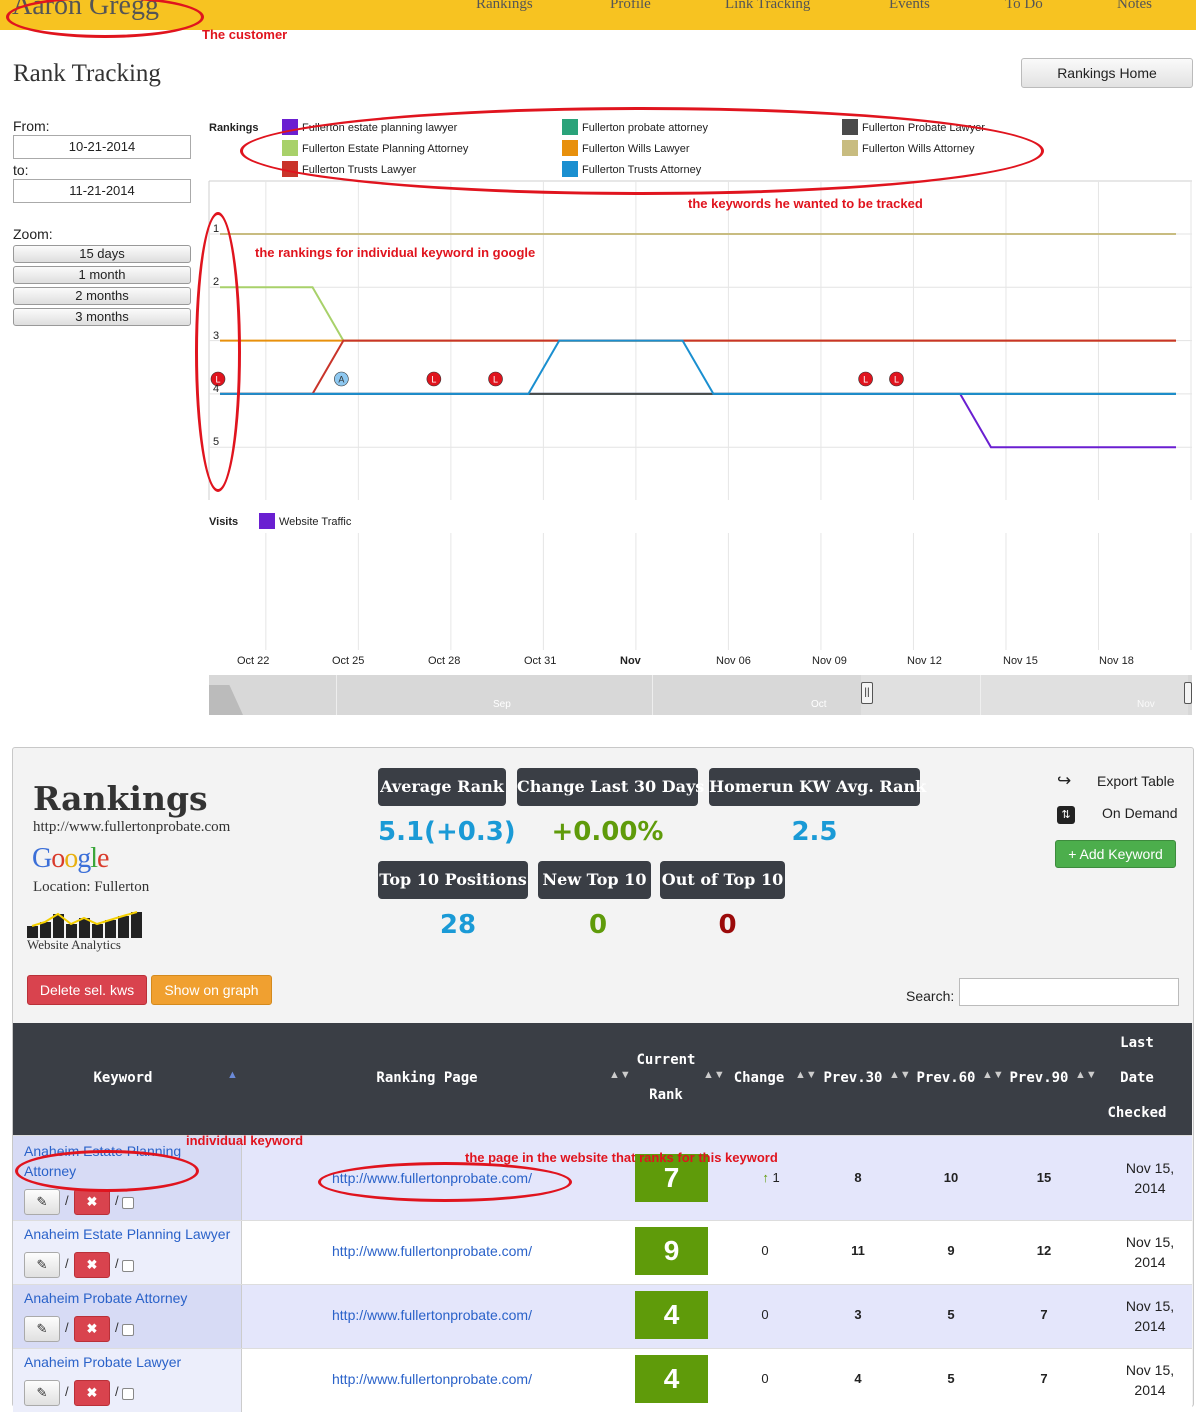  What do you see at coordinates (87, 990) in the screenshot?
I see `delete-selected-button: Delete sel. kws` at bounding box center [87, 990].